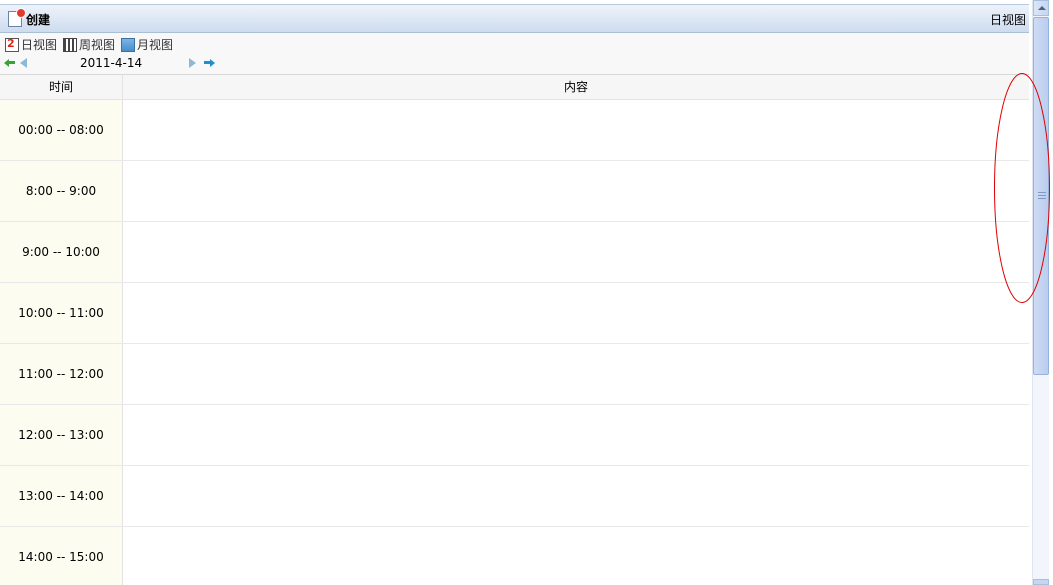  Describe the element at coordinates (1041, 8) in the screenshot. I see `scroll-up-arrow-icon` at that location.